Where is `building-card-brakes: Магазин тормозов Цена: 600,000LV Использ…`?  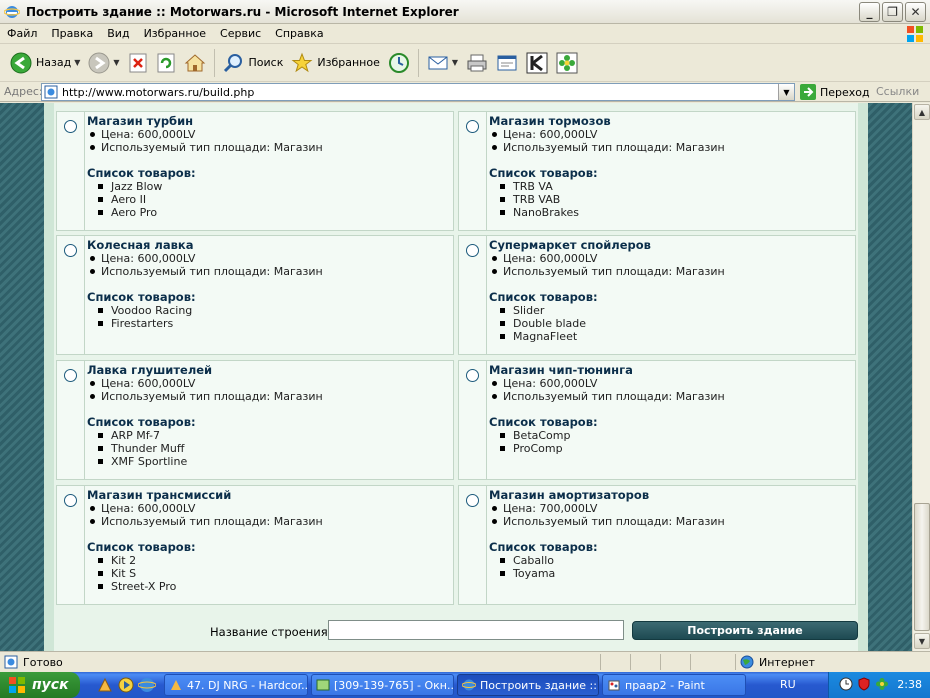 building-card-brakes: Магазин тормозов Цена: 600,000LV Использ… is located at coordinates (657, 171).